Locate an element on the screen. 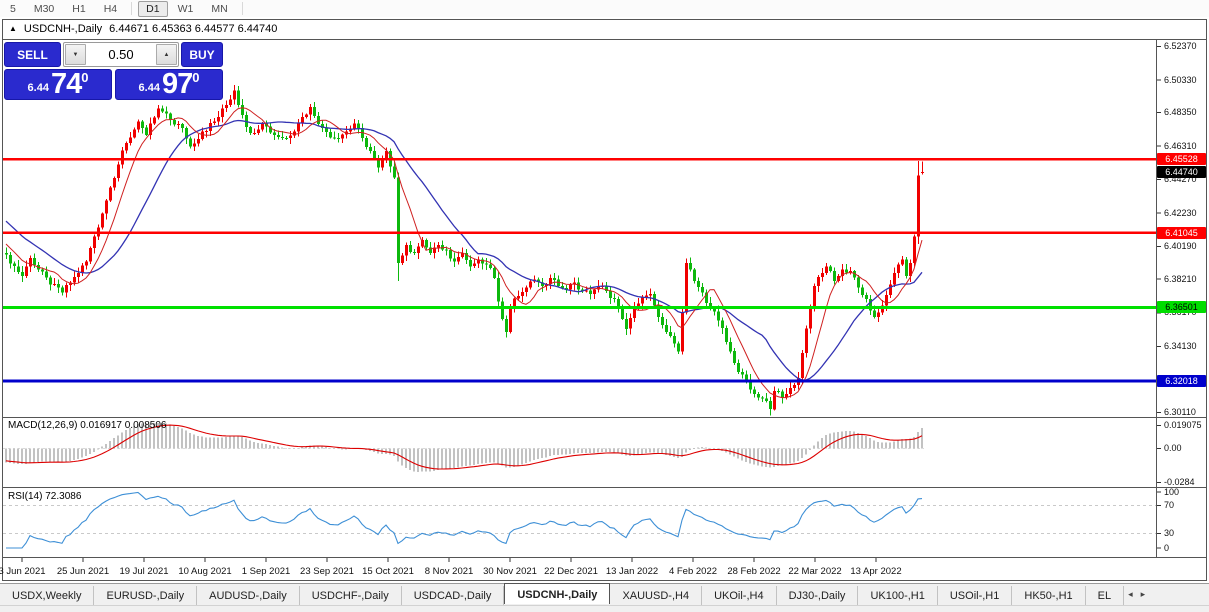 The width and height of the screenshot is (1209, 612). volume-stepper: ▼ ▲ is located at coordinates (121, 54).